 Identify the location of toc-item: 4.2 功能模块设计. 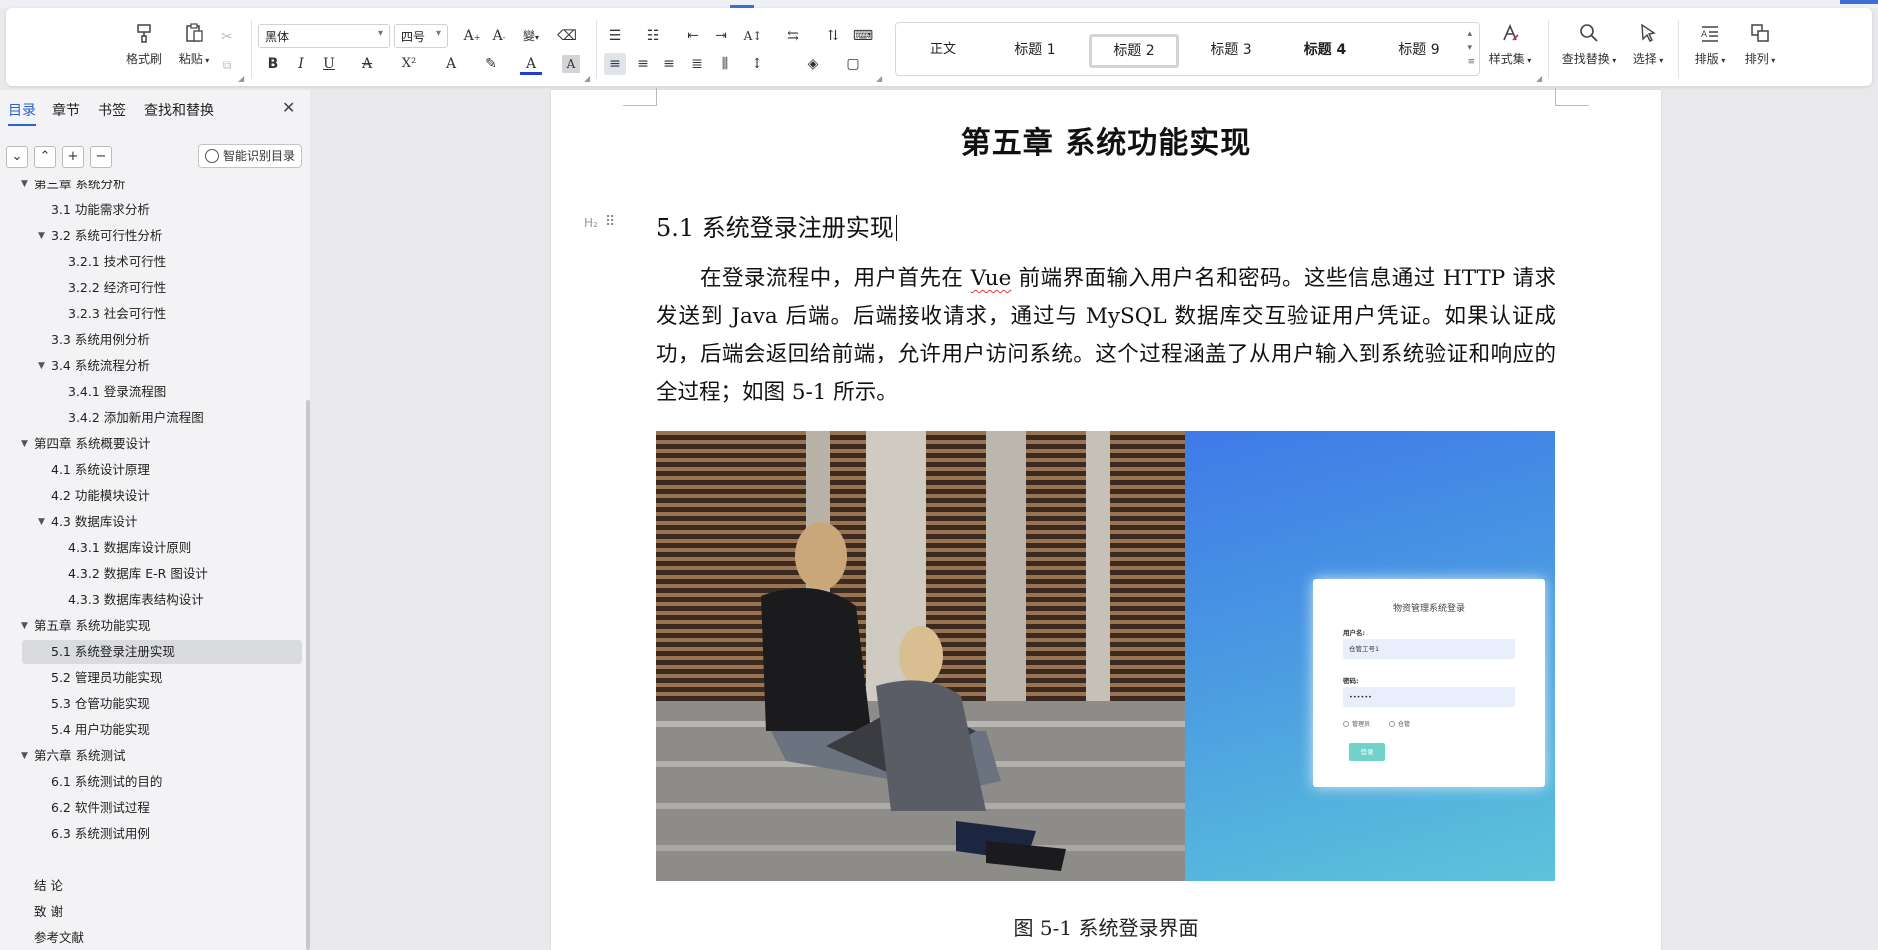
(162, 496).